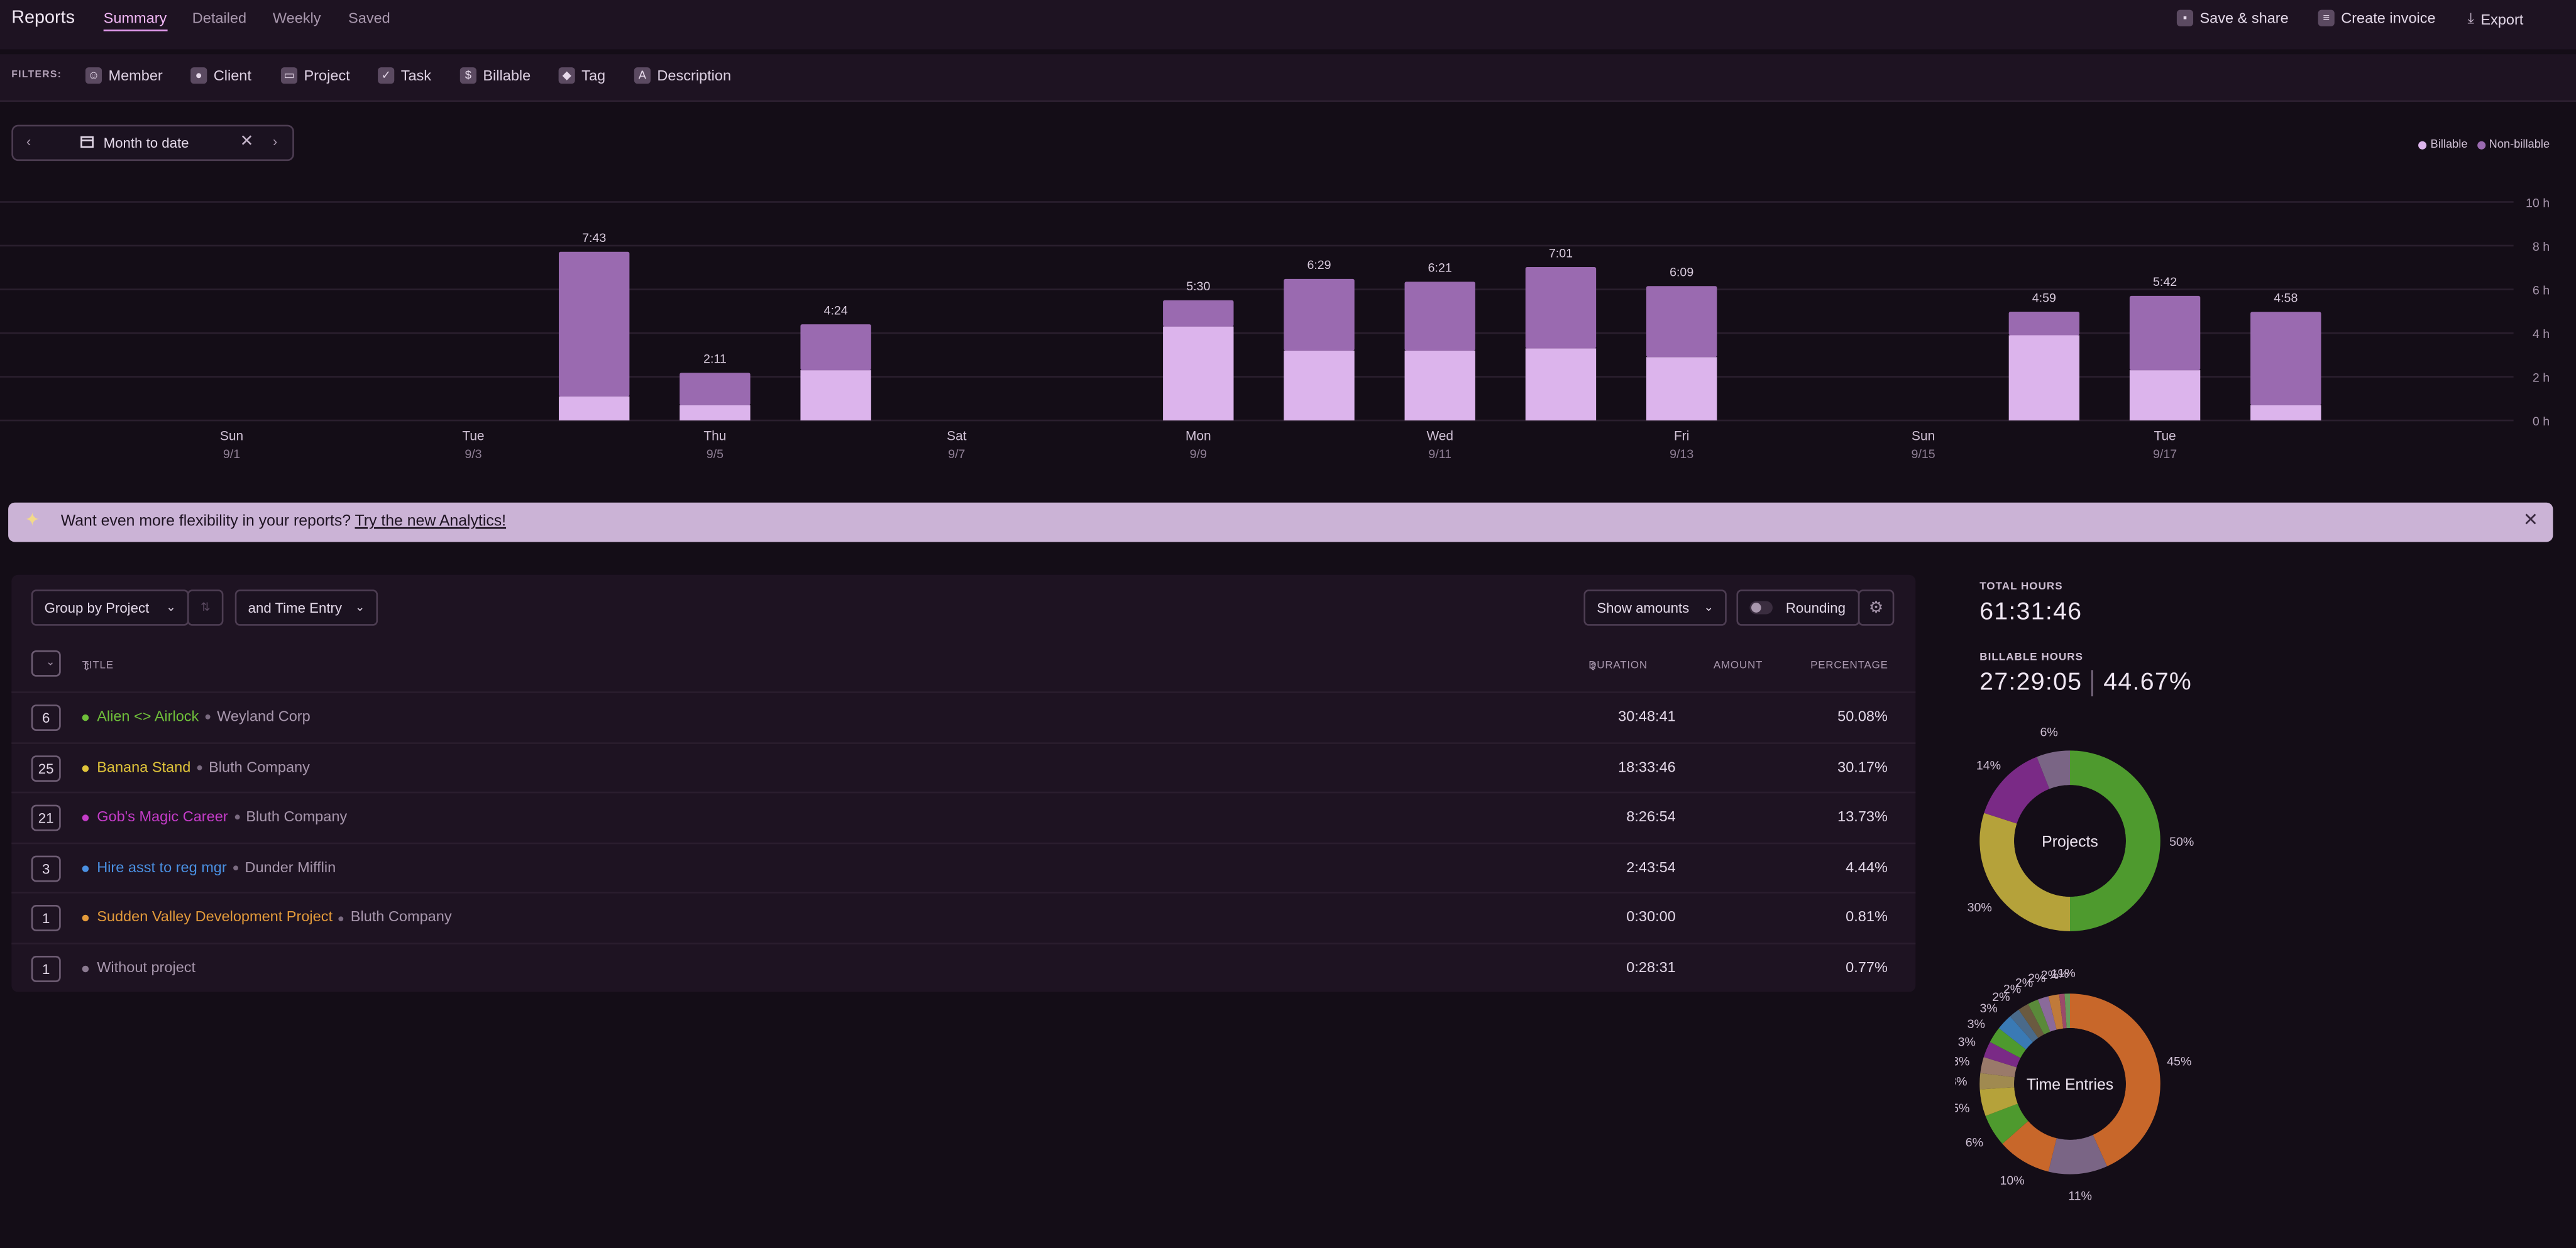 The width and height of the screenshot is (2576, 1248). I want to click on tab-saved: Saved, so click(369, 18).